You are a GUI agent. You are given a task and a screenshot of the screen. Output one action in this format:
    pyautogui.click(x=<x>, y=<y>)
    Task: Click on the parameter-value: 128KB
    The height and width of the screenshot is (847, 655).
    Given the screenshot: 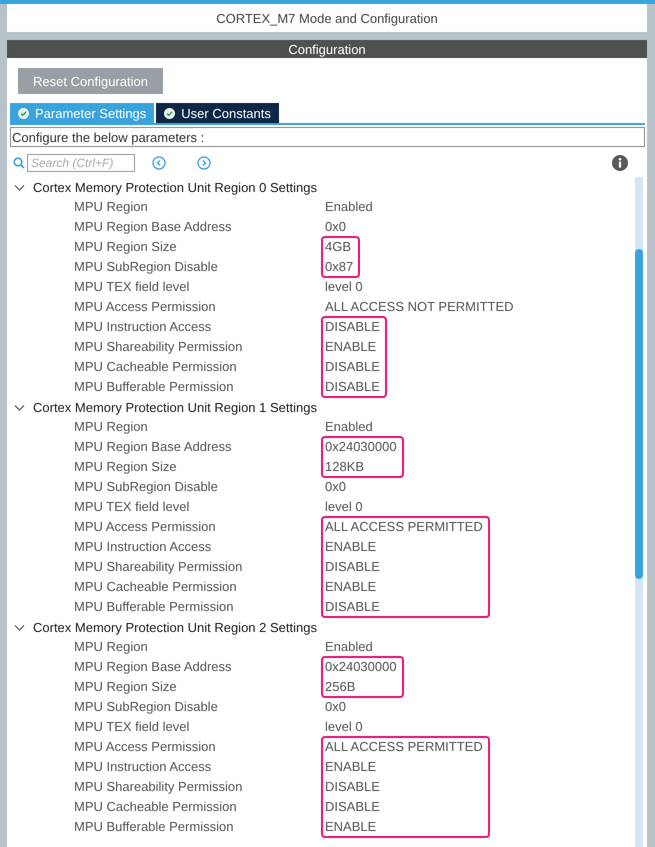 What is the action you would take?
    pyautogui.click(x=361, y=467)
    